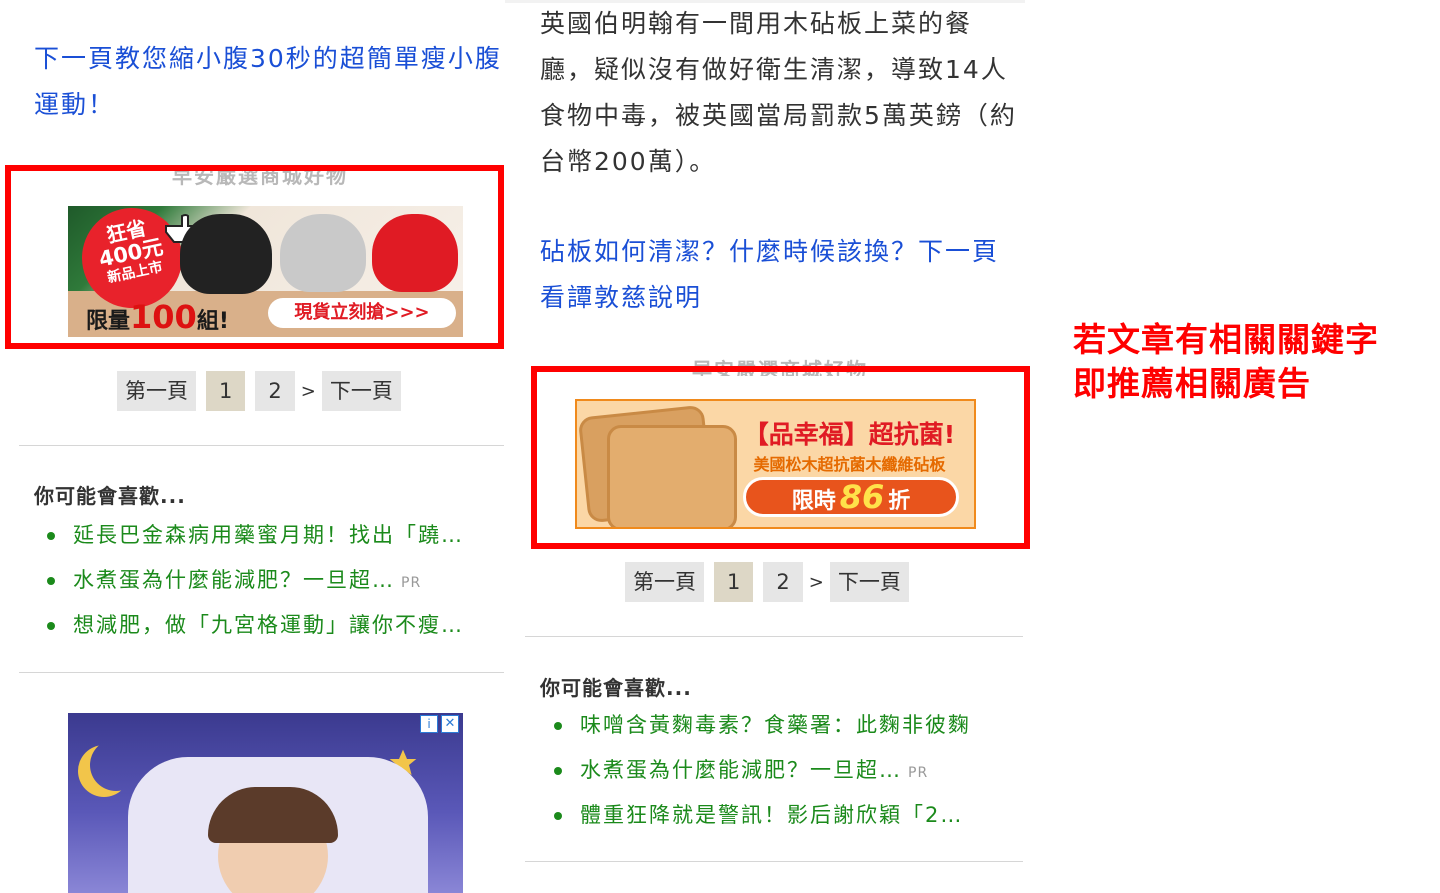  I want to click on ad-subtitle: 美國松木超抗菌木纖維砧板, so click(849, 464).